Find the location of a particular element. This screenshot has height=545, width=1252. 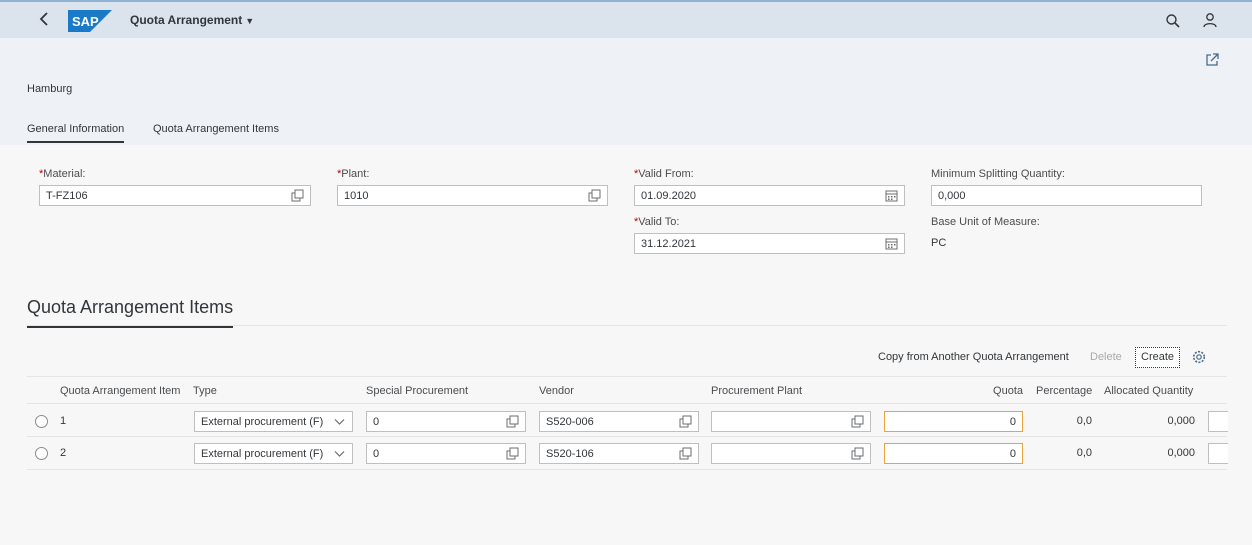

vendor-value: S520-106 is located at coordinates (570, 454).